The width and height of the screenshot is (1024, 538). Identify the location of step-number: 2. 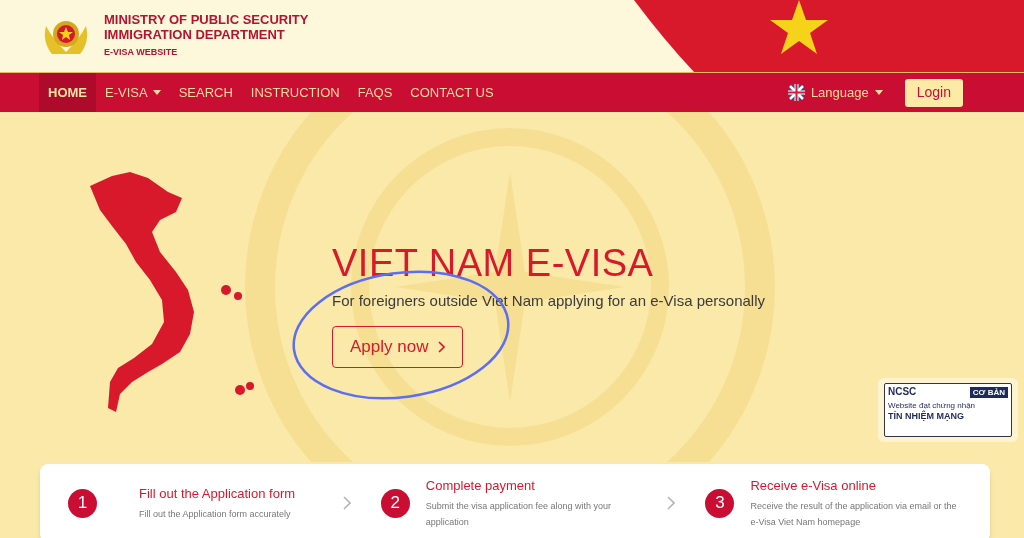
(395, 503).